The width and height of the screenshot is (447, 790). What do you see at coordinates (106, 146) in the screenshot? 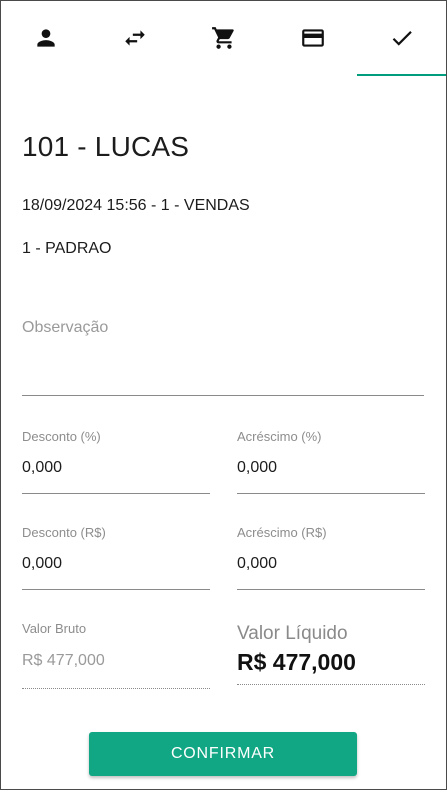
I see `customer-title: 101 - LUCAS` at bounding box center [106, 146].